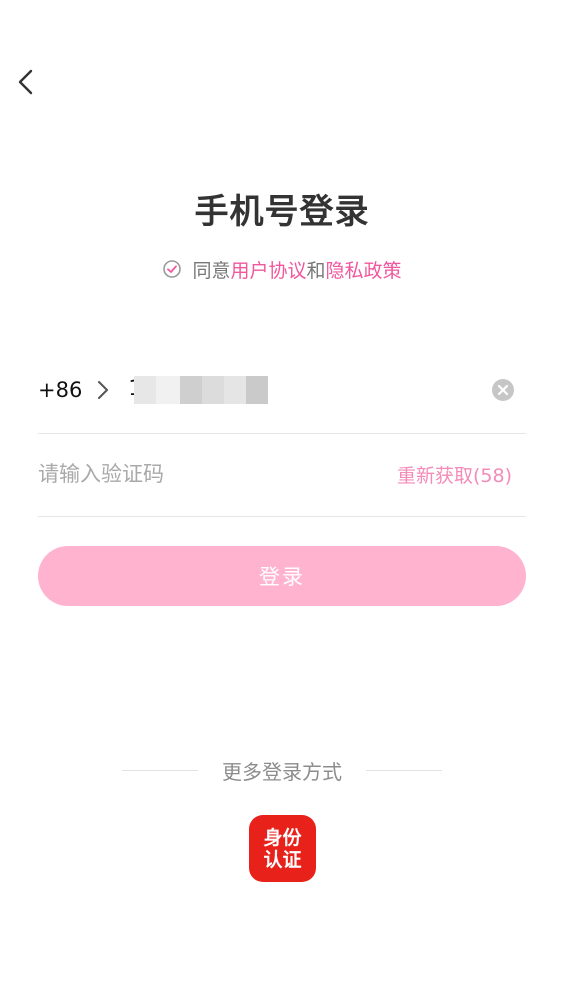  Describe the element at coordinates (160, 770) in the screenshot. I see `divider-left` at that location.